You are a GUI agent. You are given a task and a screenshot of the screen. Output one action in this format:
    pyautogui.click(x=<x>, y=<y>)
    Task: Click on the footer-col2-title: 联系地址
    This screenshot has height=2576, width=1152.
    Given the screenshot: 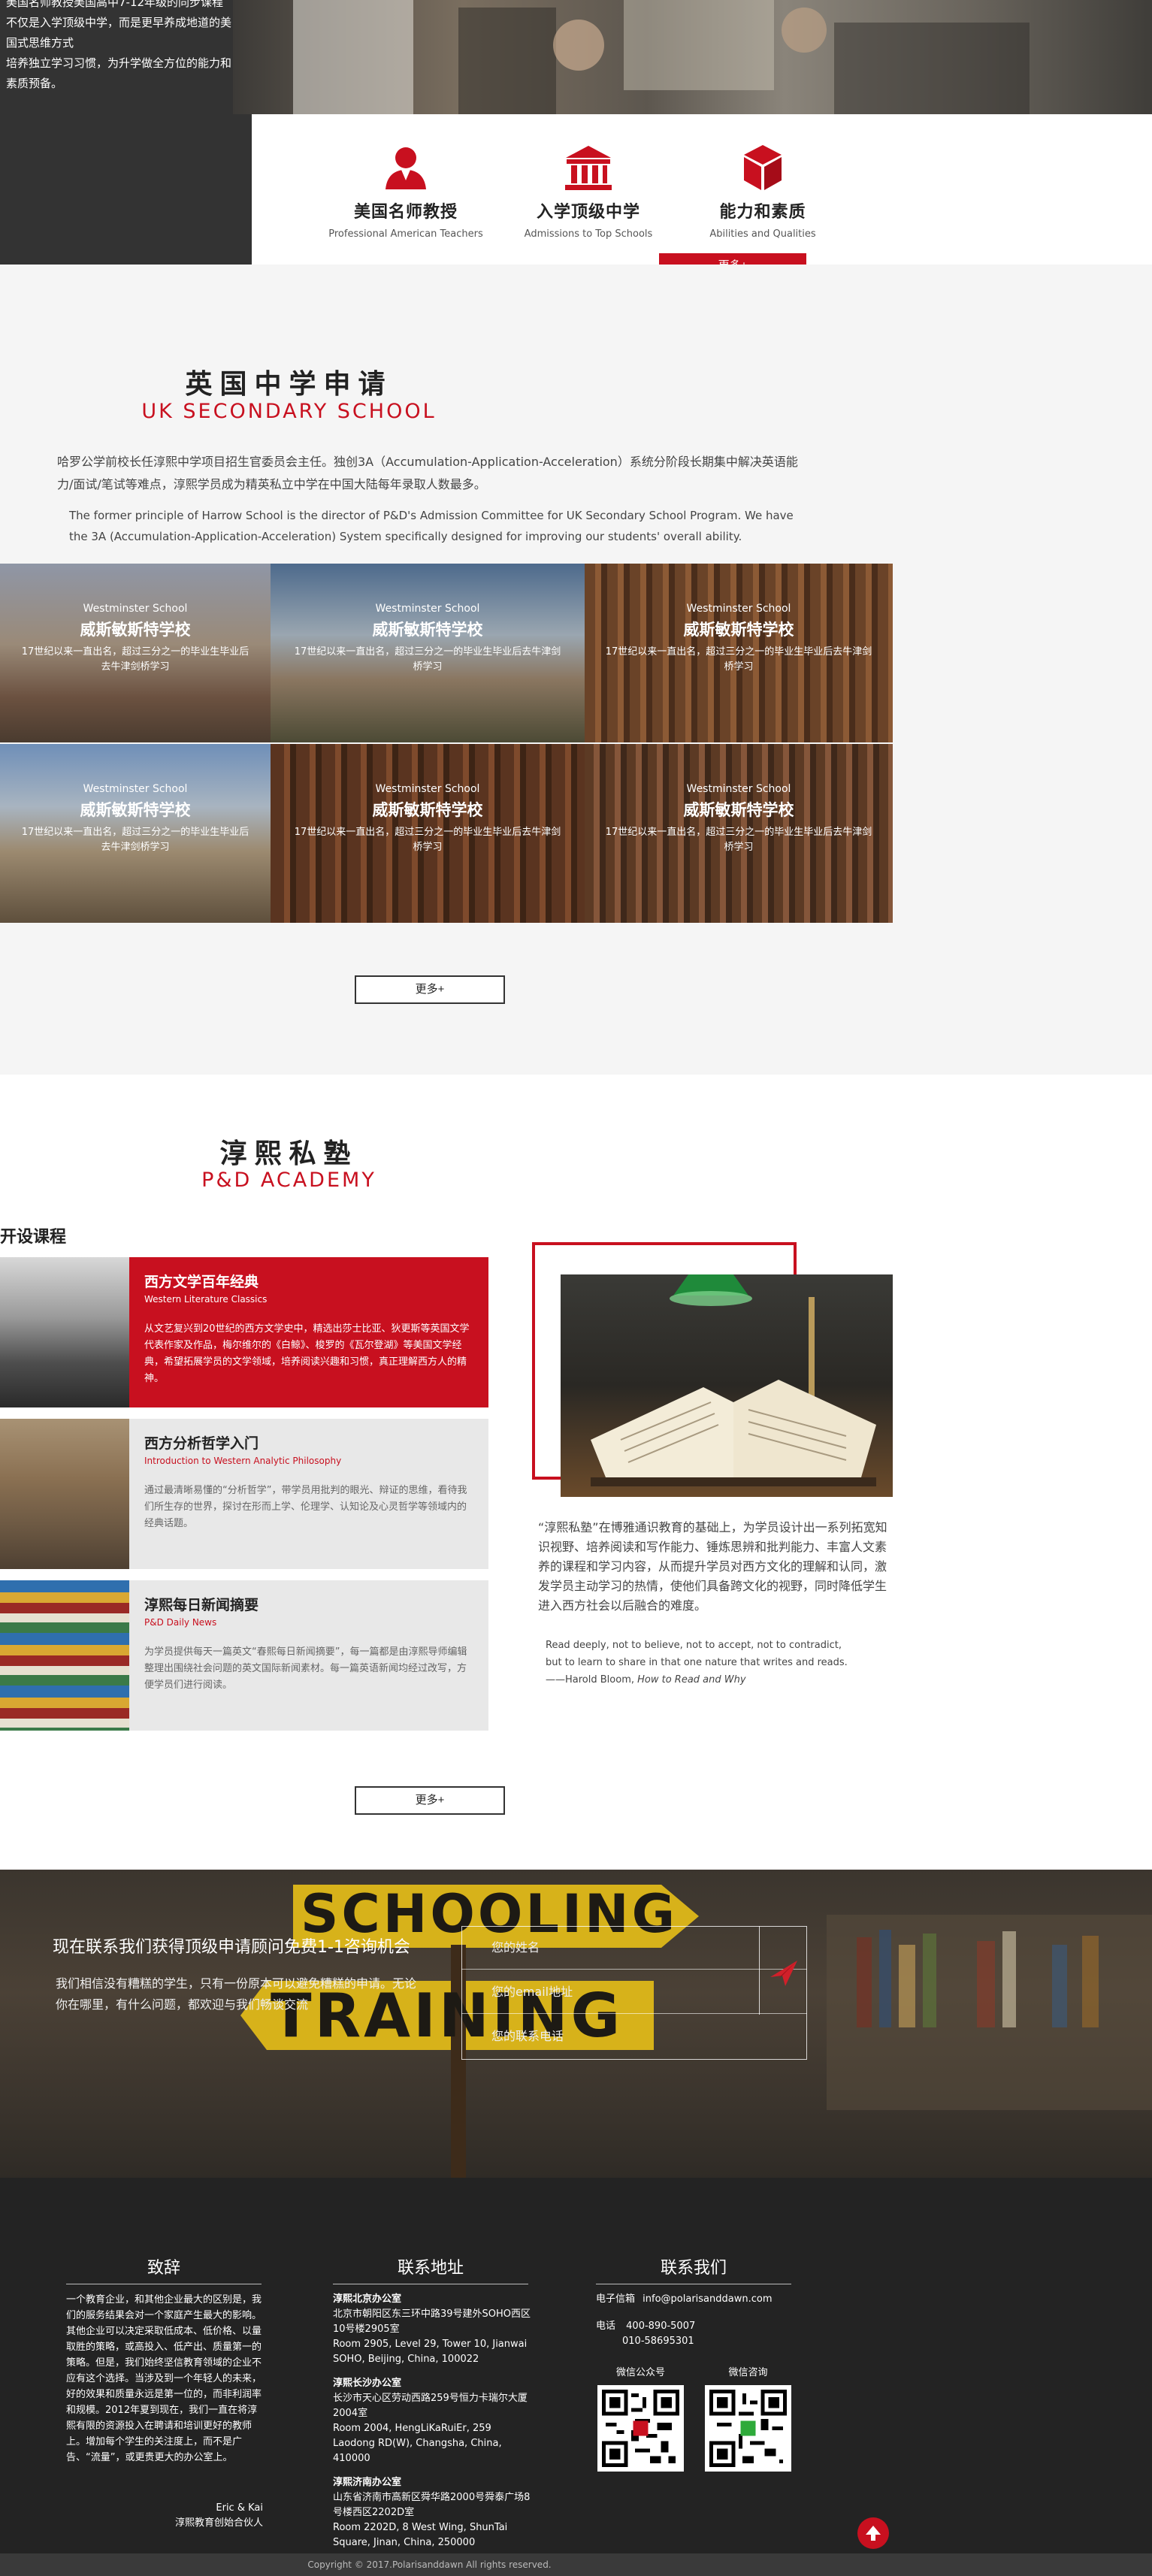 What is the action you would take?
    pyautogui.click(x=430, y=2269)
    